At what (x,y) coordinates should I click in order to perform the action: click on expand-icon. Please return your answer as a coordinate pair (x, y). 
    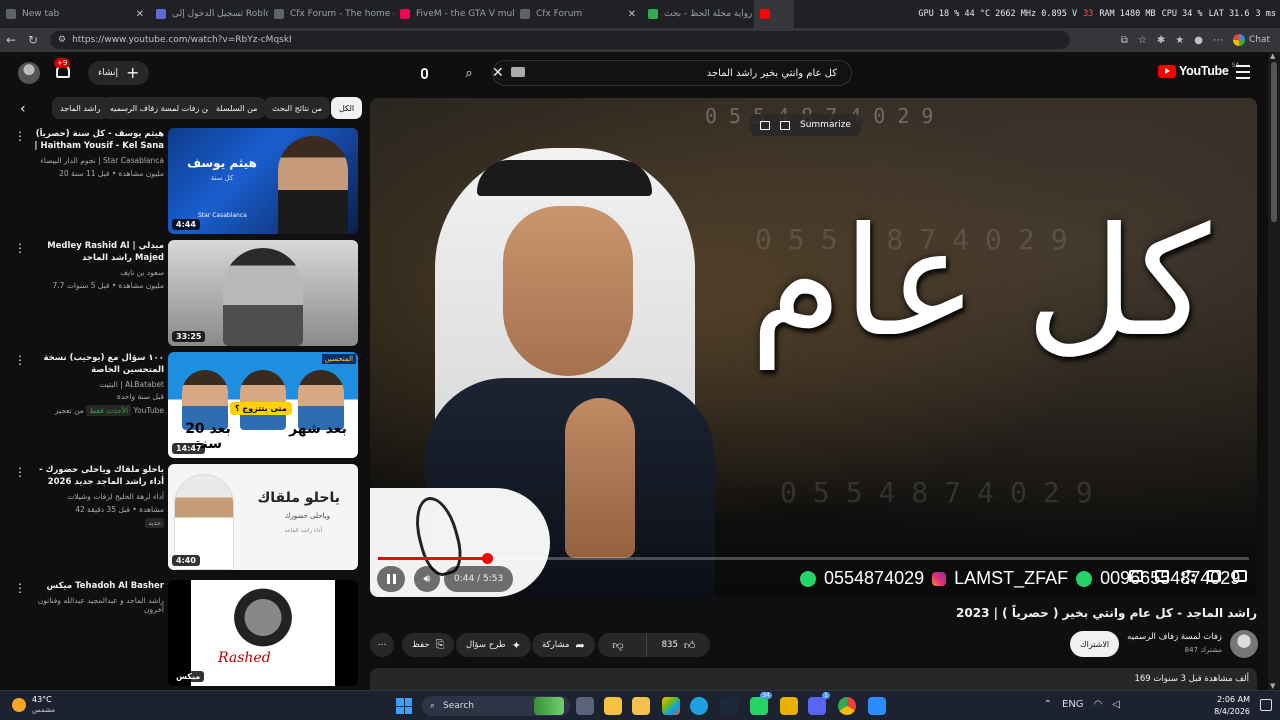
    Looking at the image, I should click on (785, 125).